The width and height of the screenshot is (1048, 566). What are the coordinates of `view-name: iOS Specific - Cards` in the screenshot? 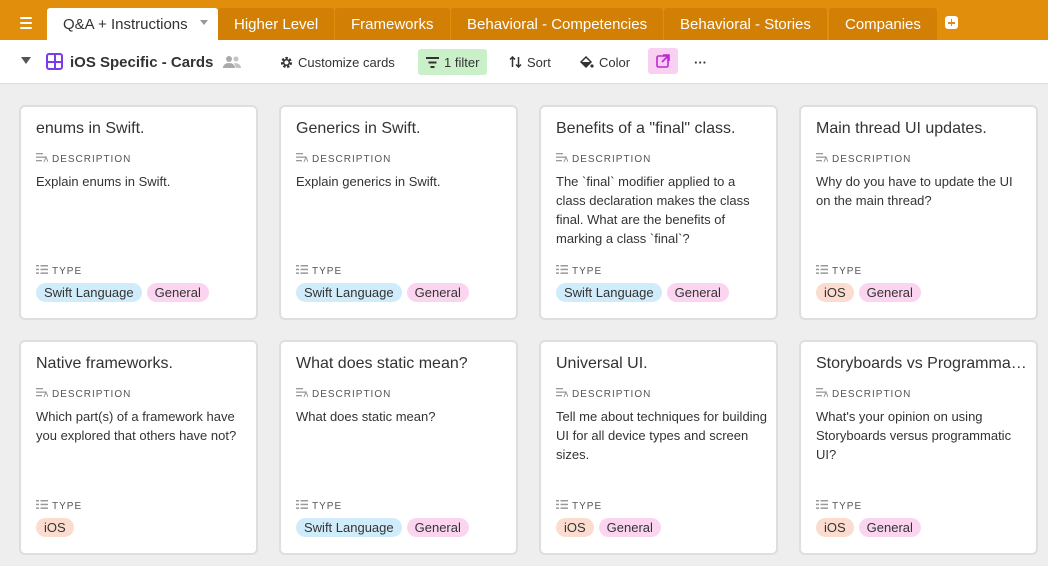 It's located at (141, 62).